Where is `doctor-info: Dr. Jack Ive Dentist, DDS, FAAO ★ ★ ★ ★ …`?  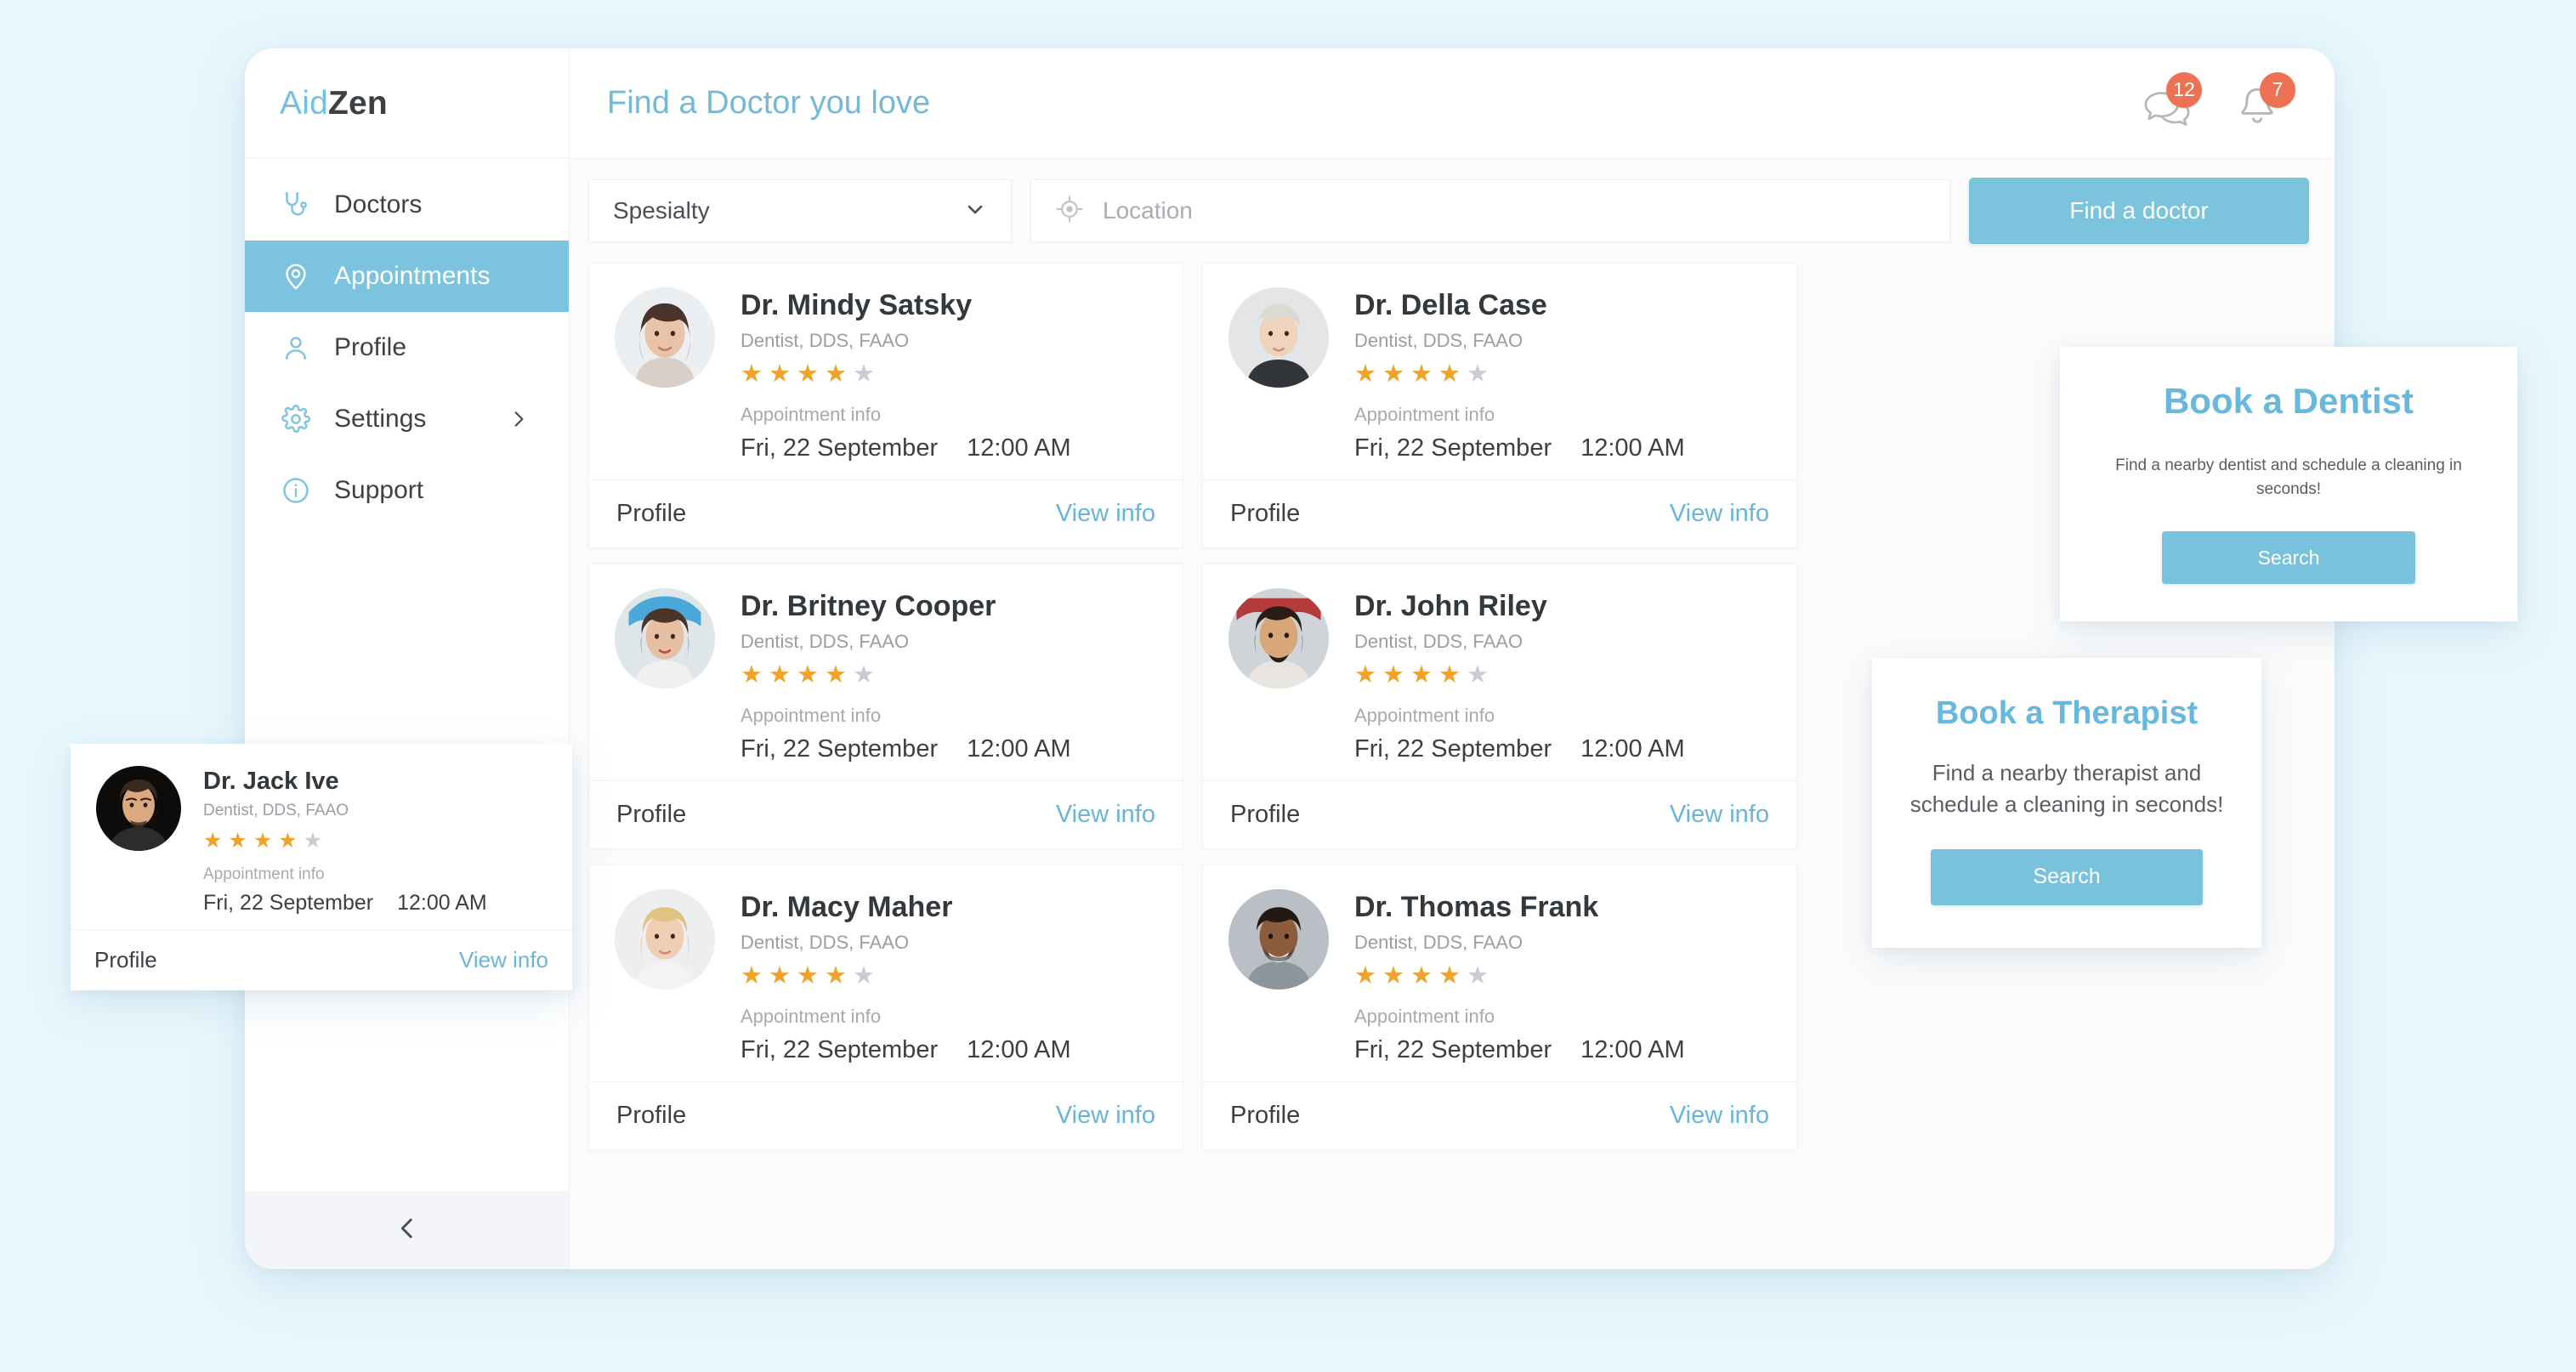 doctor-info: Dr. Jack Ive Dentist, DDS, FAAO ★ ★ ★ ★ … is located at coordinates (377, 841).